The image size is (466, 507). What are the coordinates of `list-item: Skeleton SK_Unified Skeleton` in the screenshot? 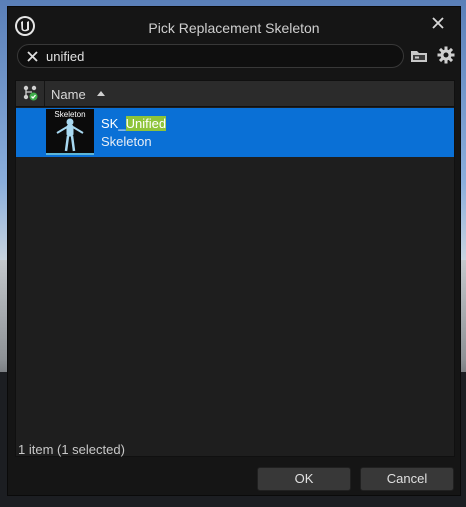 It's located at (235, 132).